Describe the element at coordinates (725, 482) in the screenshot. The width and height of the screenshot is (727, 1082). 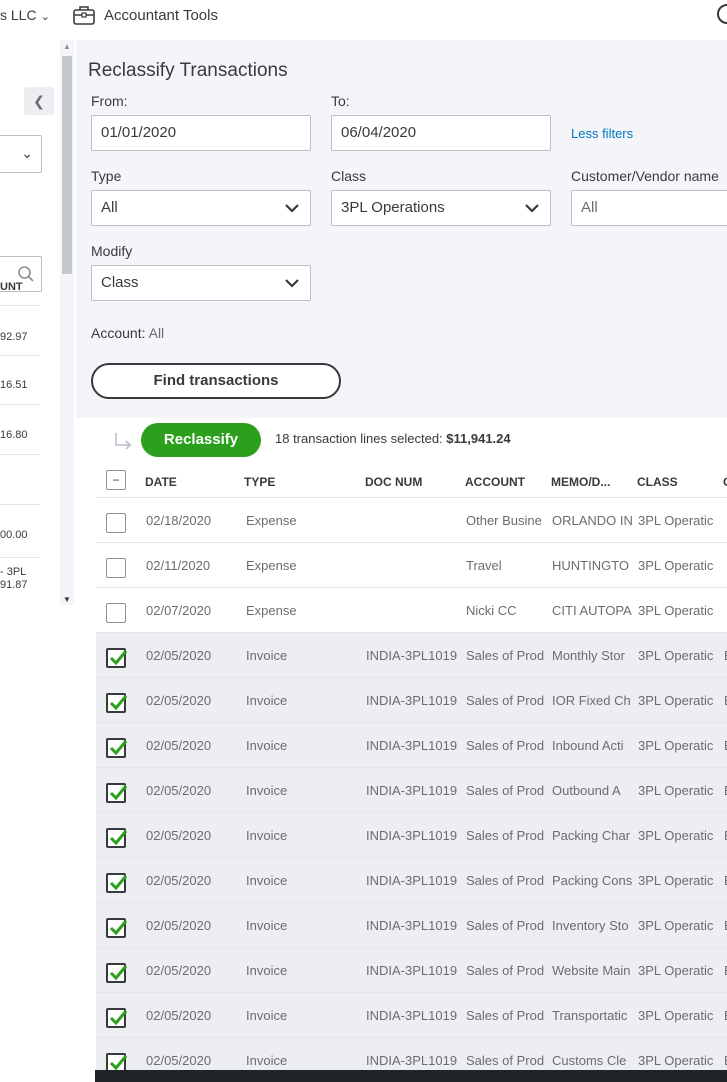
I see `column-customer: C` at that location.